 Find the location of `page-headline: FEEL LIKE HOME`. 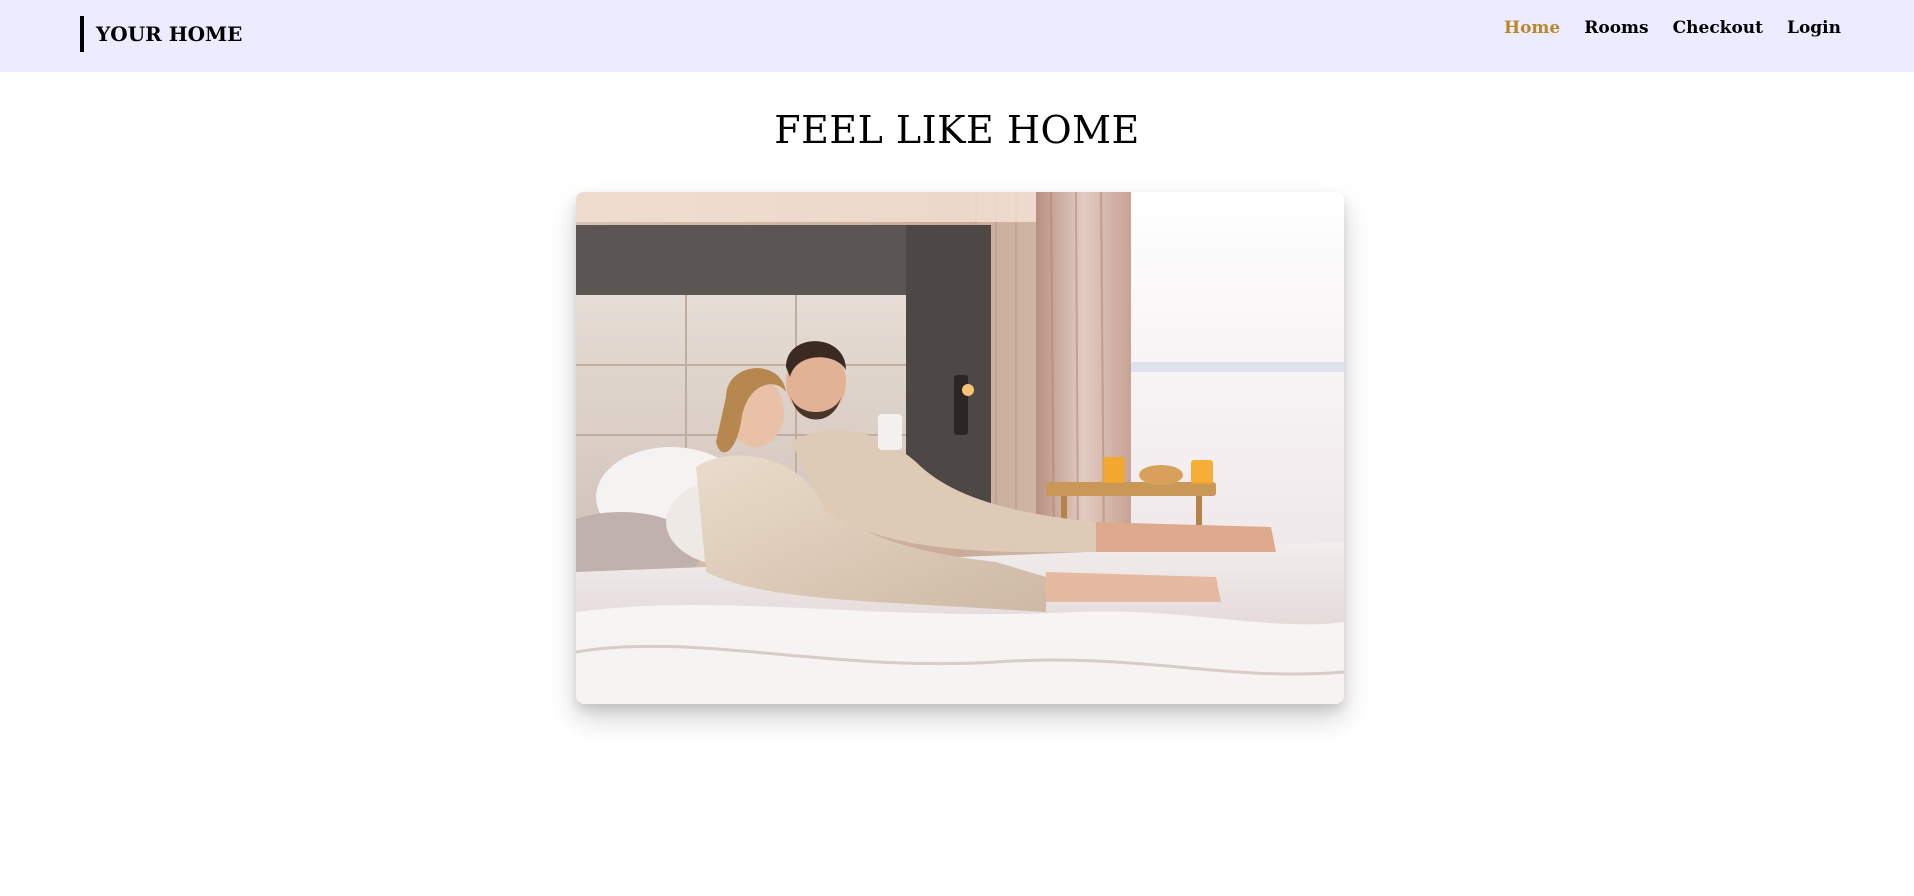

page-headline: FEEL LIKE HOME is located at coordinates (957, 130).